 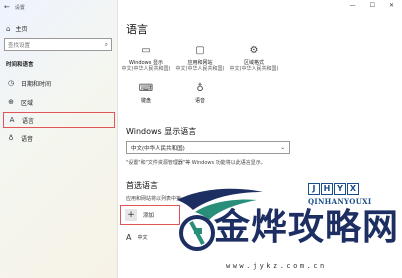 I want to click on sidebar-item-speech: ♁ 语音, so click(x=59, y=138).